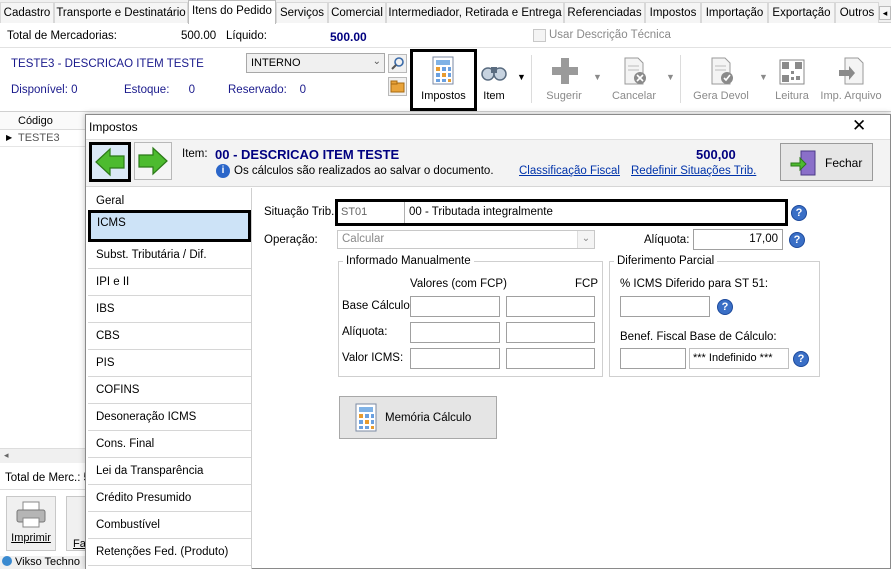 This screenshot has width=891, height=569. I want to click on item-dropdown-arrow-icon: ▼, so click(521, 77).